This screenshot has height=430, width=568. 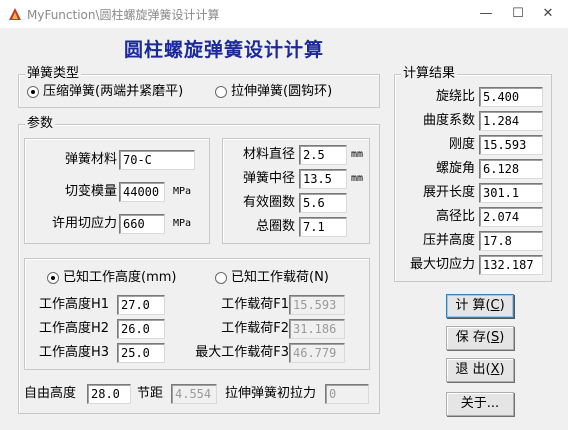 What do you see at coordinates (442, 264) in the screenshot?
I see `result-label: 最大切应力` at bounding box center [442, 264].